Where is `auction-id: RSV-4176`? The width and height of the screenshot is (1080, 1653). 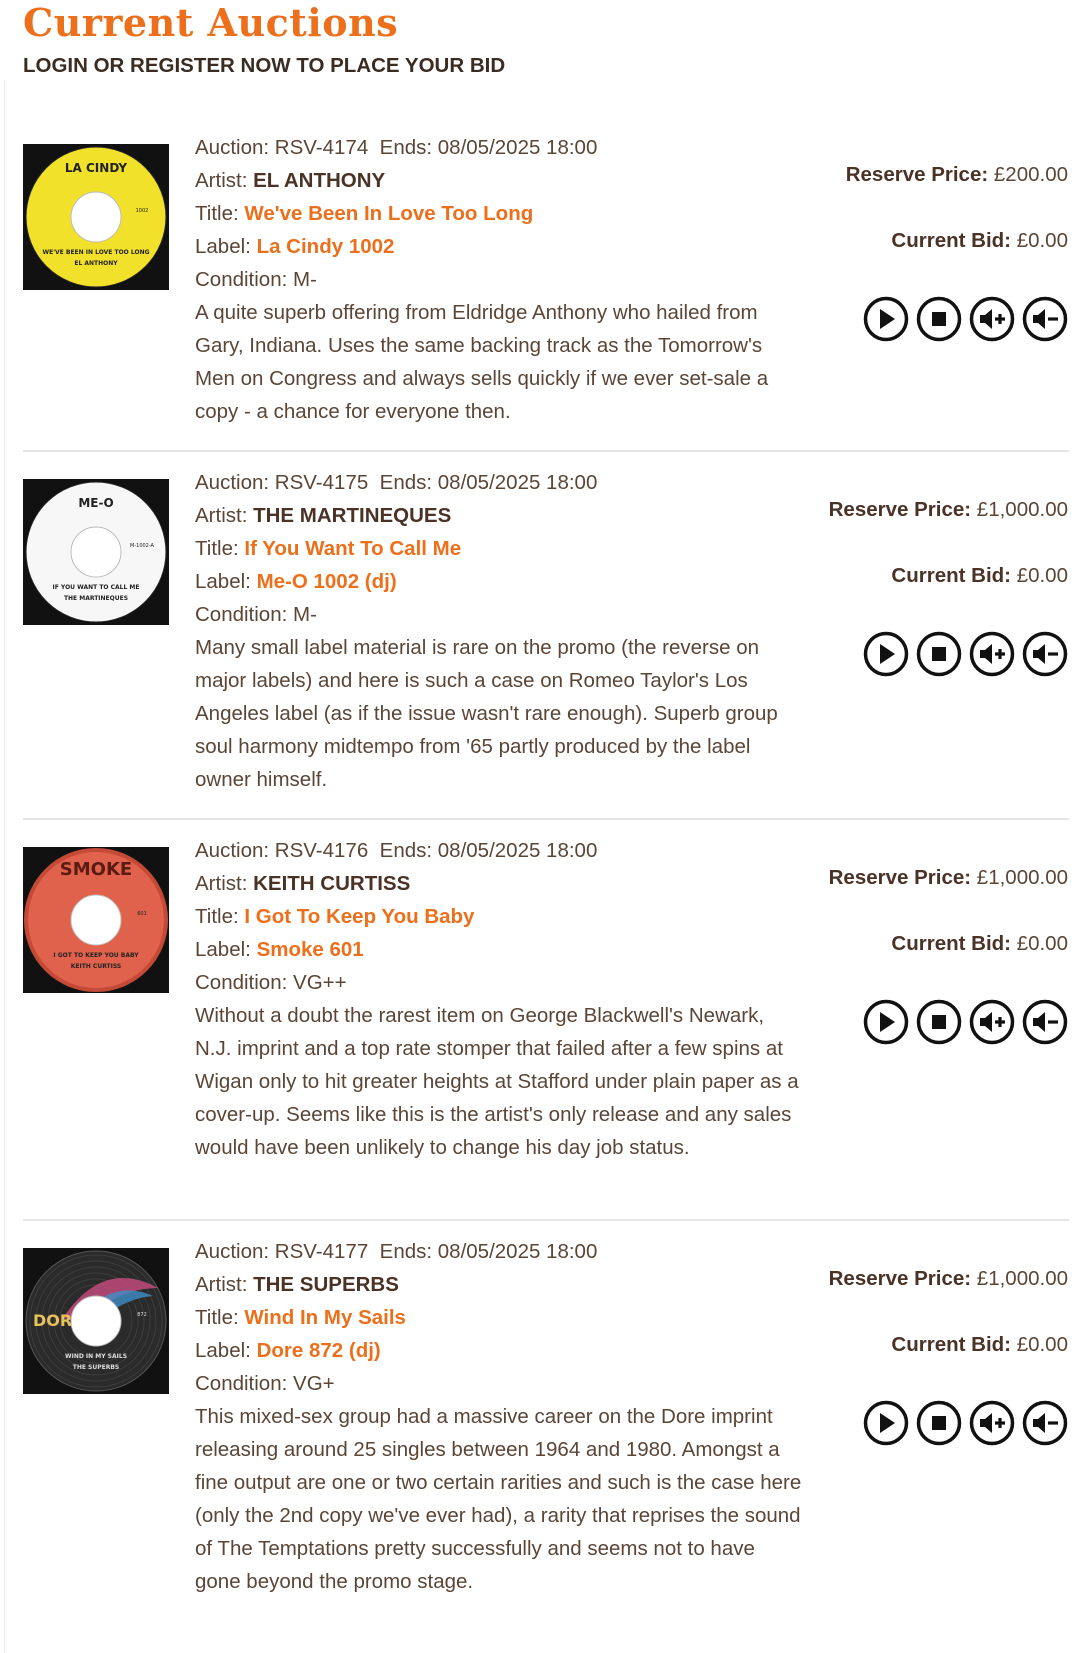
auction-id: RSV-4176 is located at coordinates (321, 850).